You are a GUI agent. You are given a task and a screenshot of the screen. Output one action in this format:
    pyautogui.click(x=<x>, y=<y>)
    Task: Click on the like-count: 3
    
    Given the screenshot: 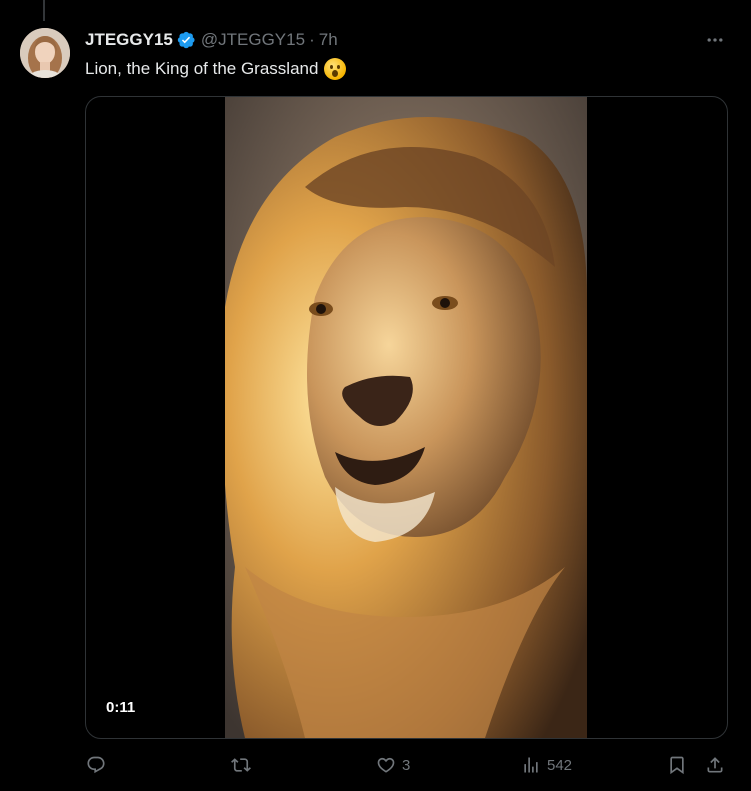 What is the action you would take?
    pyautogui.click(x=406, y=765)
    